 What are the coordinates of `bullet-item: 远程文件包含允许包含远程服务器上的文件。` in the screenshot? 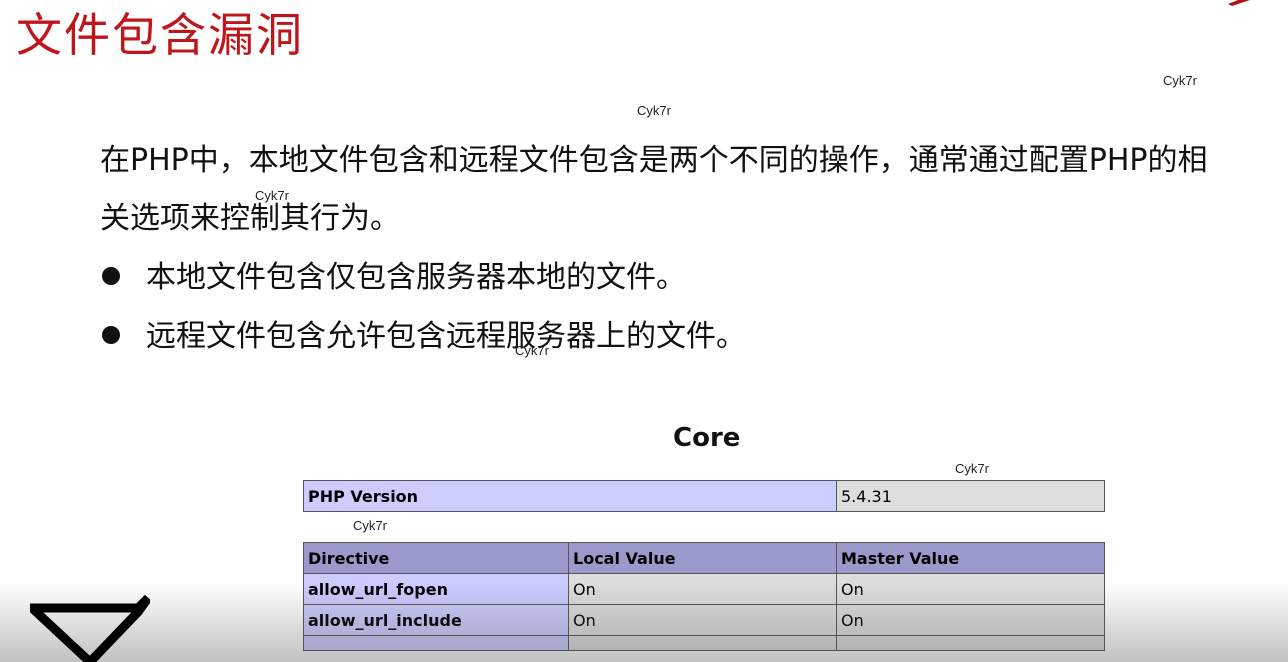 It's located at (424, 337).